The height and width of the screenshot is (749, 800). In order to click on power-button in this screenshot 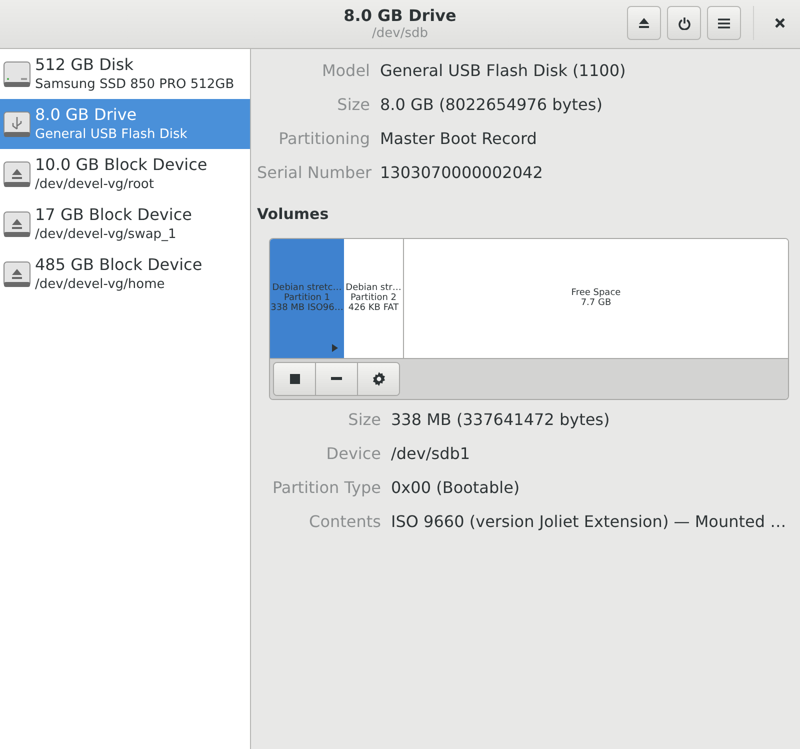, I will do `click(684, 23)`.